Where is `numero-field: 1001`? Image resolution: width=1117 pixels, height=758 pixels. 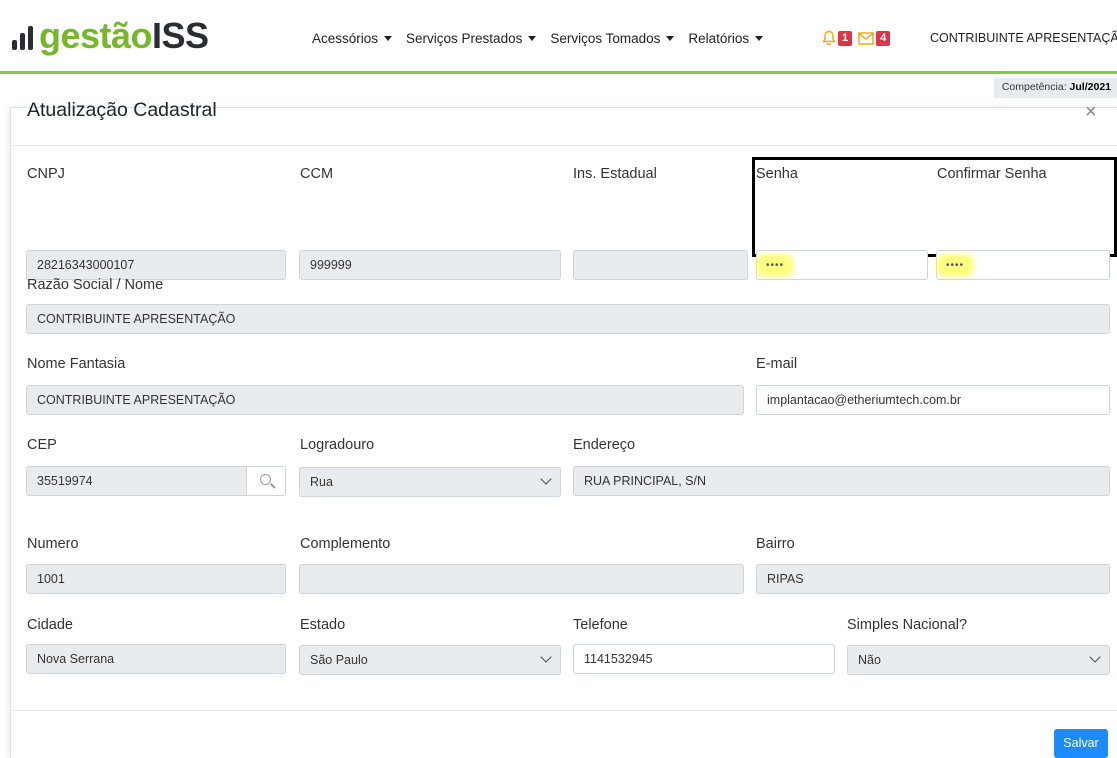 numero-field: 1001 is located at coordinates (156, 579).